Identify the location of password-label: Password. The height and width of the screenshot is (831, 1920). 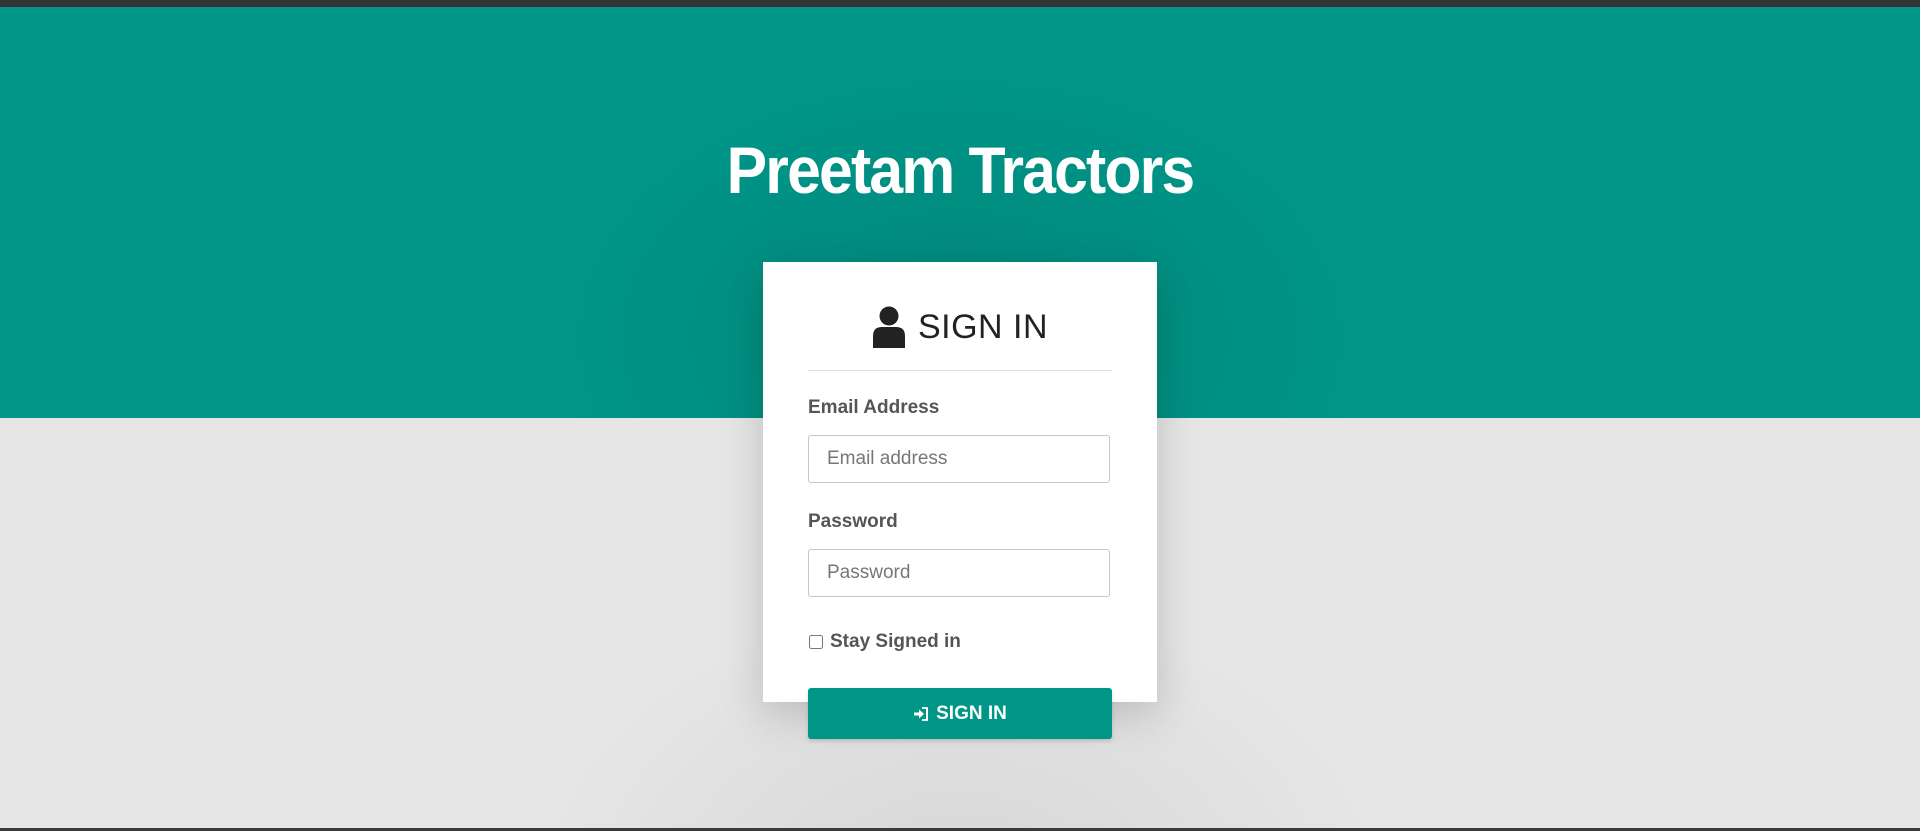
(853, 521).